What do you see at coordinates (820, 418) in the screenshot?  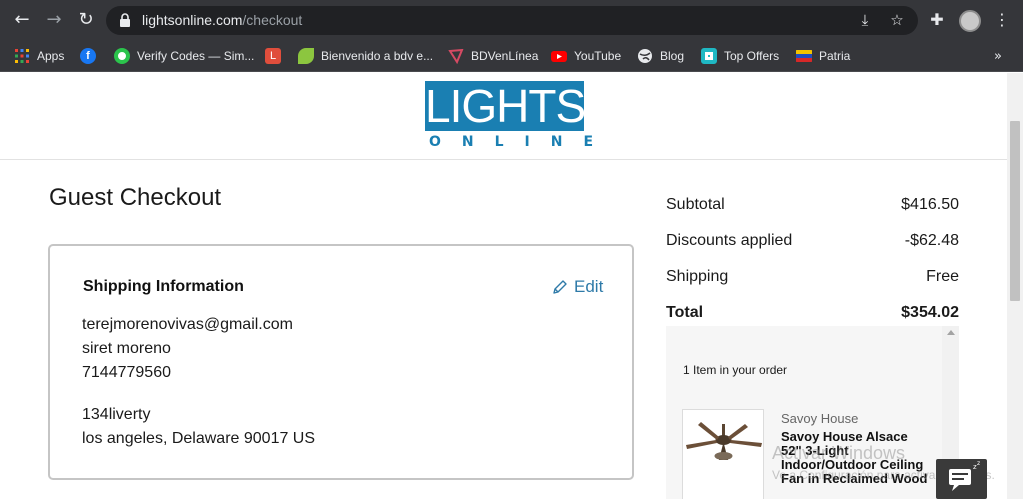 I see `product-brand: Savoy House` at bounding box center [820, 418].